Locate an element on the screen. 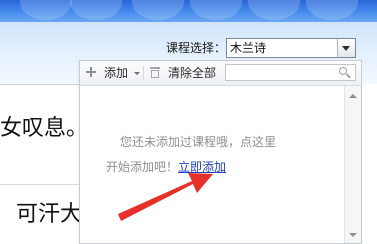 The height and width of the screenshot is (244, 377). clear-all-label: 清除全部 is located at coordinates (192, 73).